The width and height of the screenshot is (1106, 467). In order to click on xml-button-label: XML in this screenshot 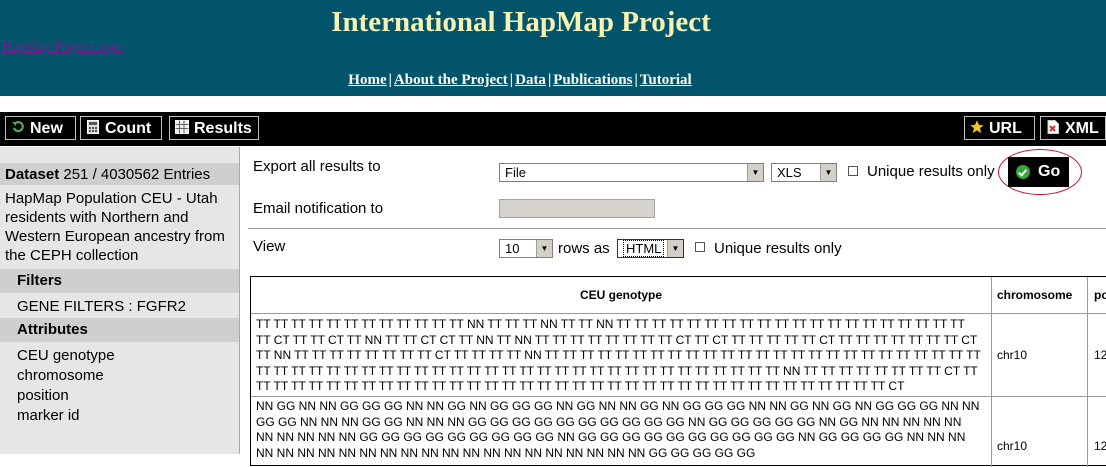, I will do `click(1082, 128)`.